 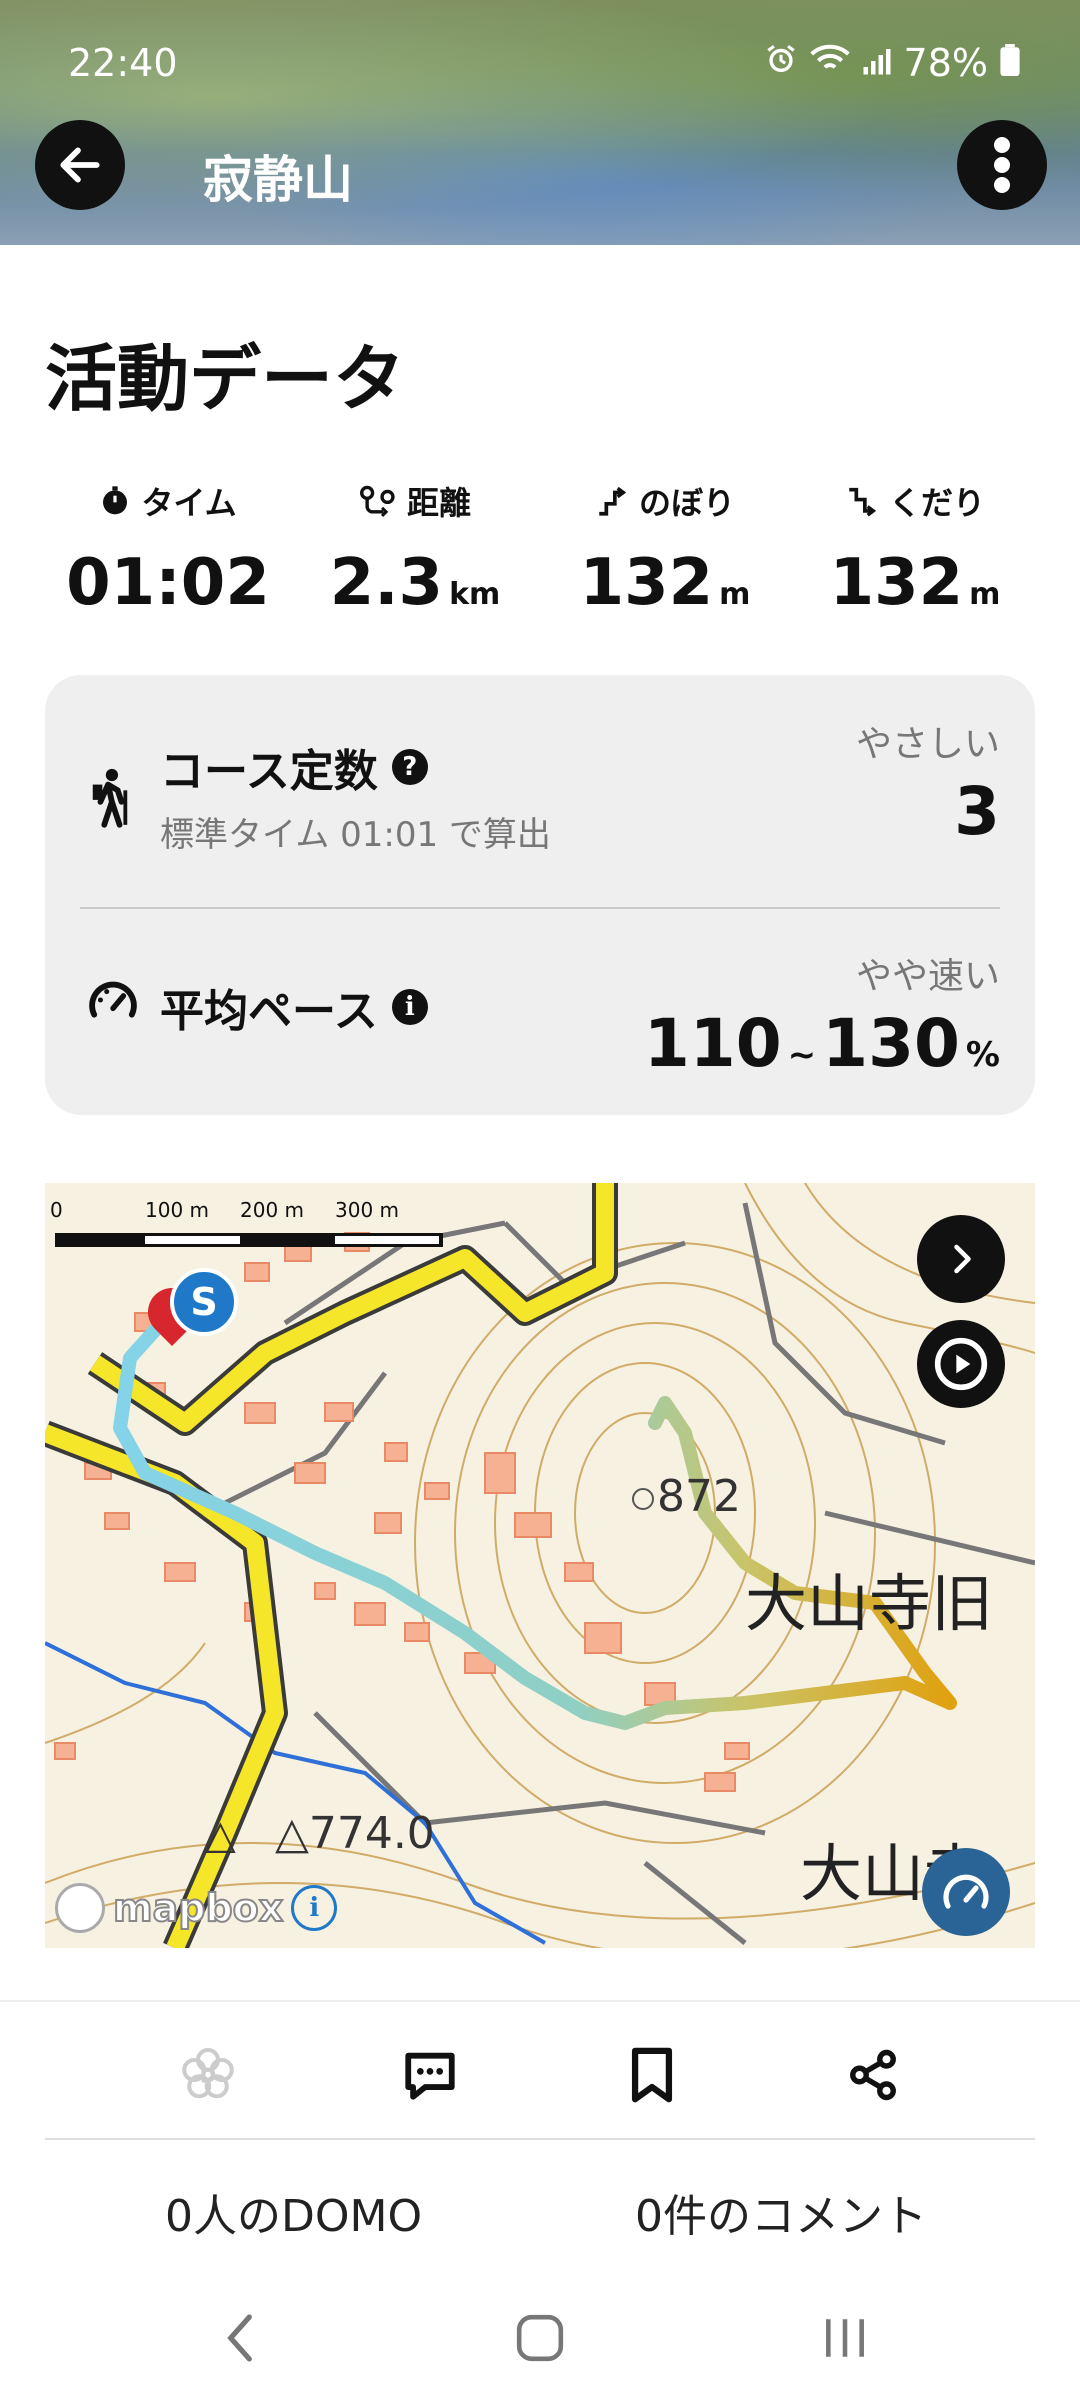 What do you see at coordinates (712, 1043) in the screenshot?
I see `pace-min: 110` at bounding box center [712, 1043].